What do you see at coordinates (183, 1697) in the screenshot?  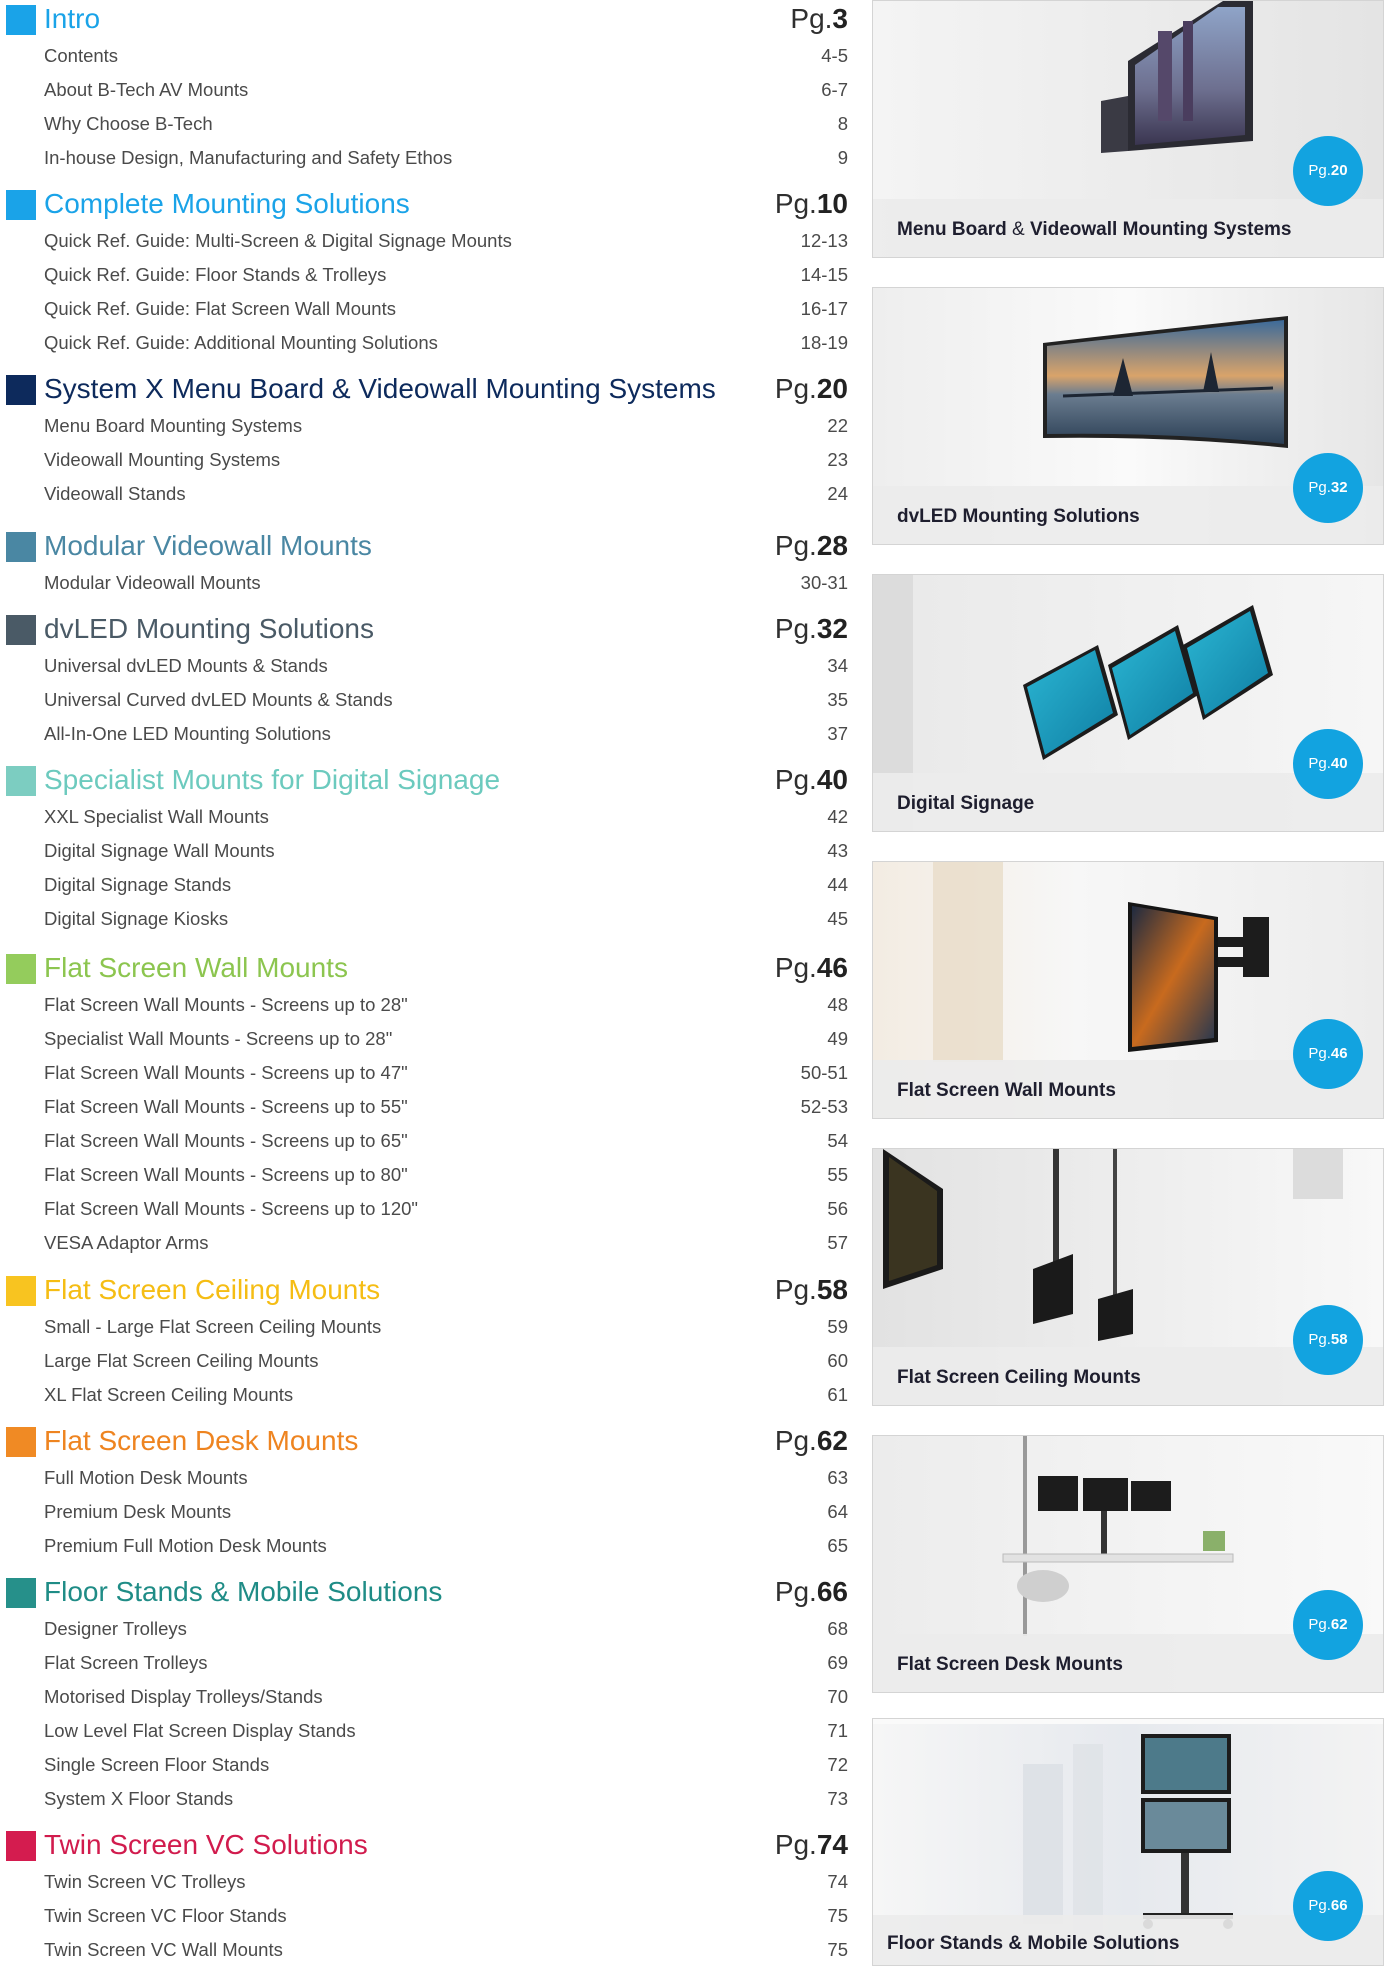 I see `toc-entry-label: Motorised Display Trolleys/Stands` at bounding box center [183, 1697].